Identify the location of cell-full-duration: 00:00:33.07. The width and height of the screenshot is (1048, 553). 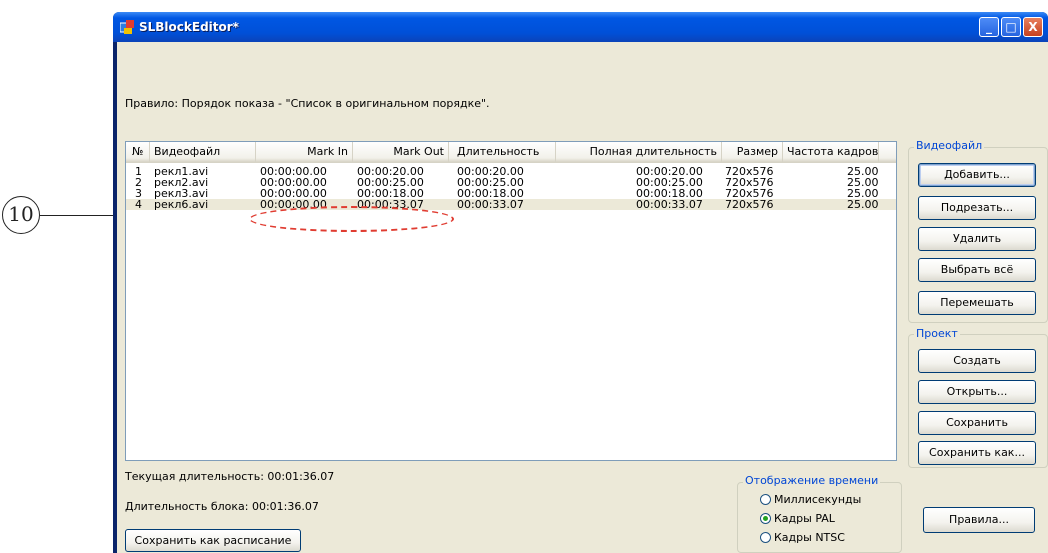
(669, 204).